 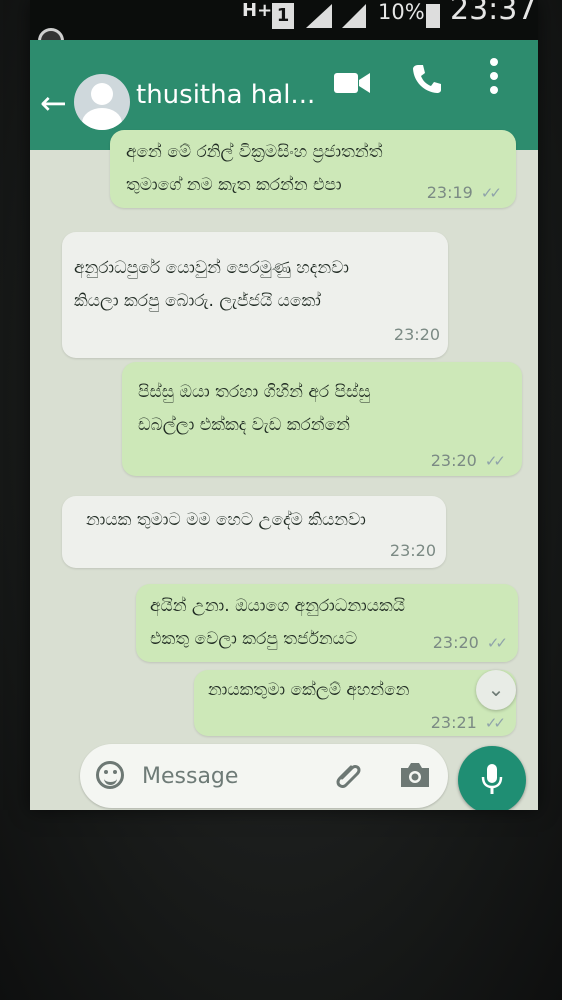 What do you see at coordinates (349, 775) in the screenshot?
I see `paperclip-icon` at bounding box center [349, 775].